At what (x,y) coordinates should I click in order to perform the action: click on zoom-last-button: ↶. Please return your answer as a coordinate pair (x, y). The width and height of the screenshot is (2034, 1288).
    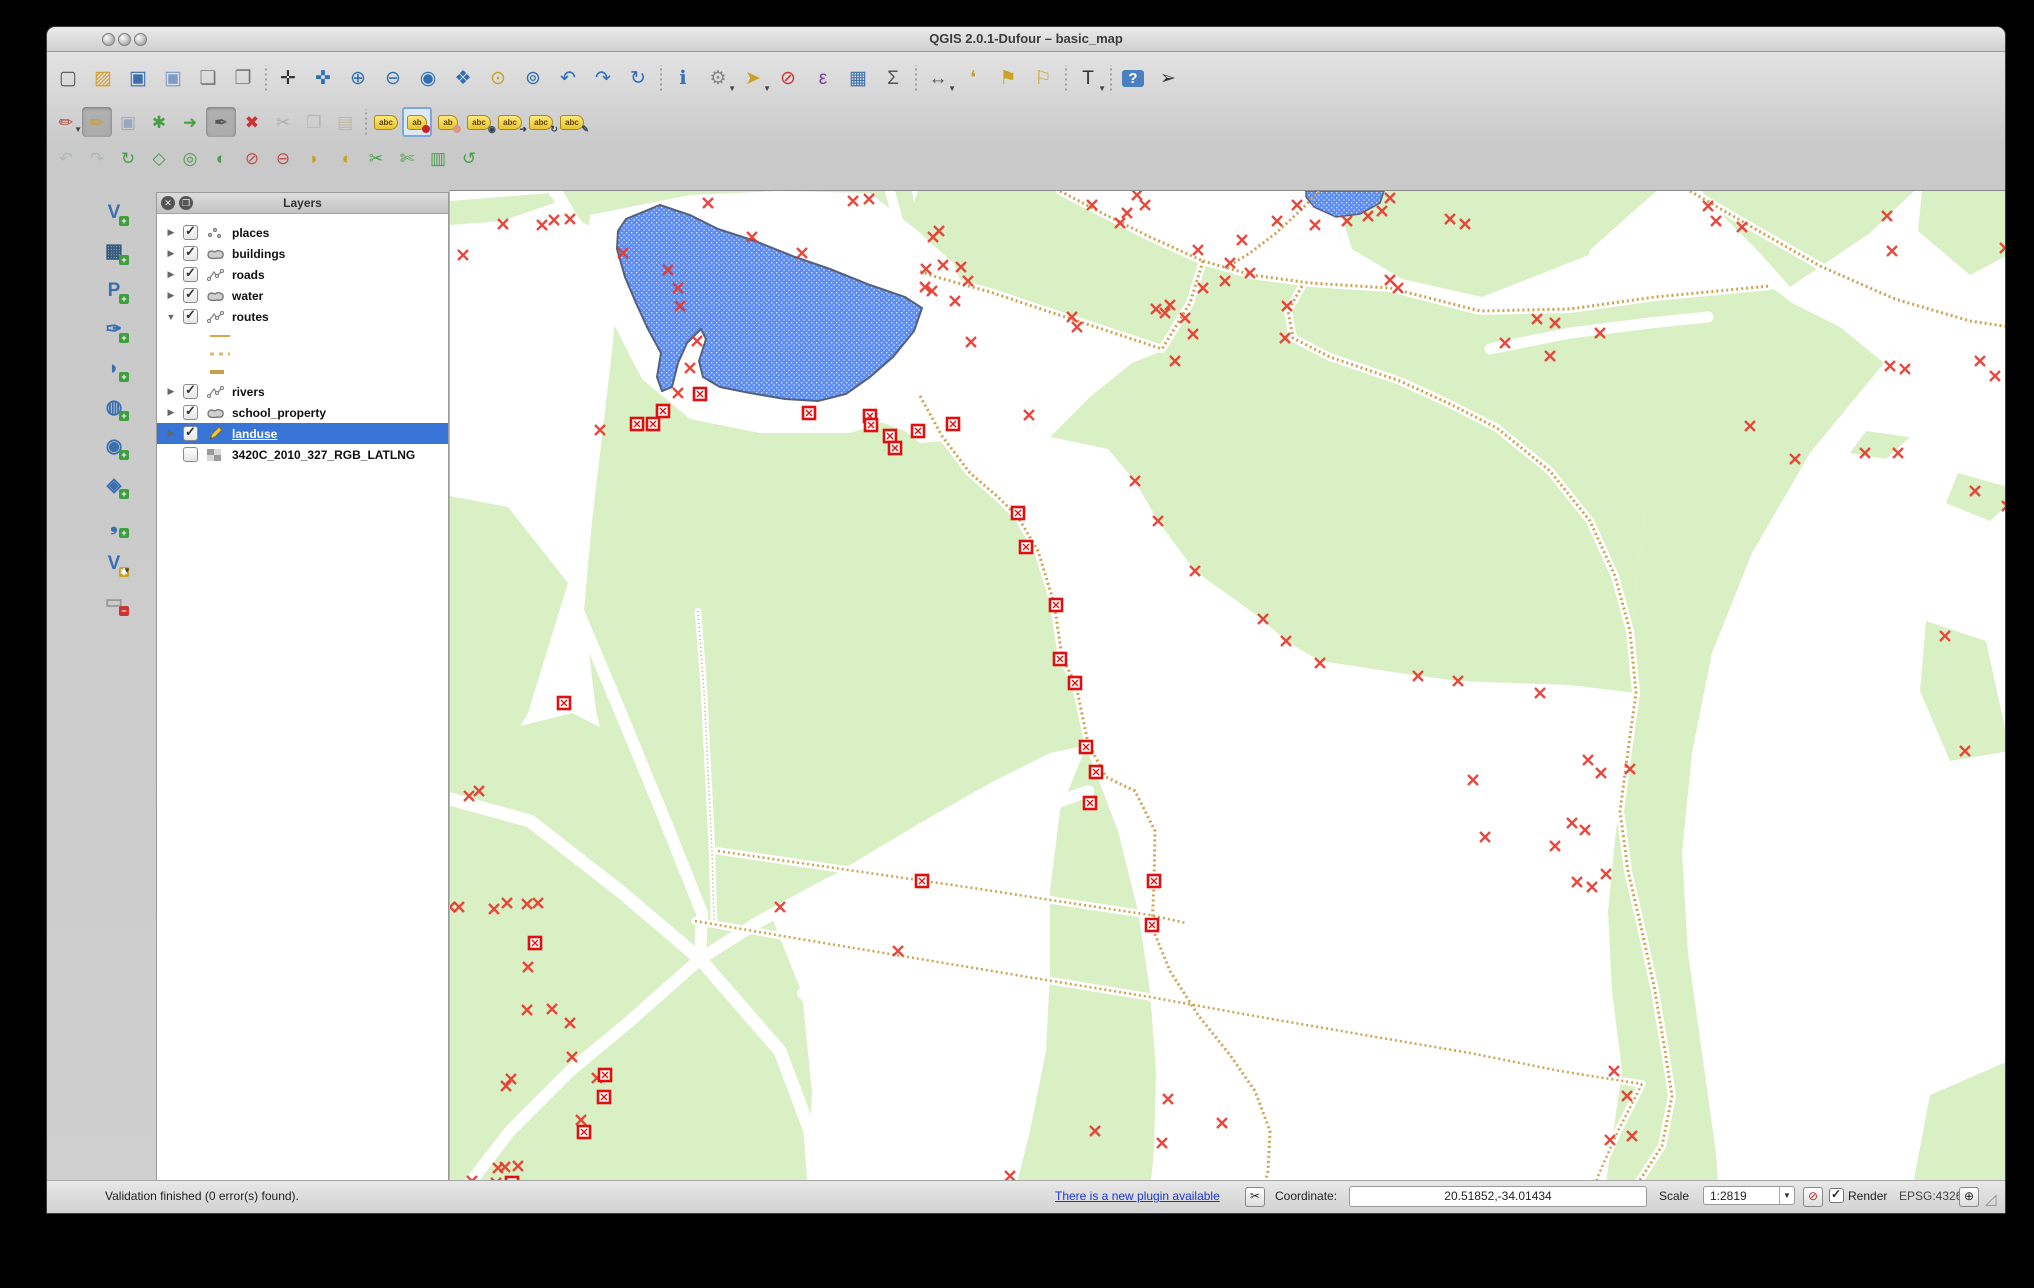
    Looking at the image, I should click on (568, 78).